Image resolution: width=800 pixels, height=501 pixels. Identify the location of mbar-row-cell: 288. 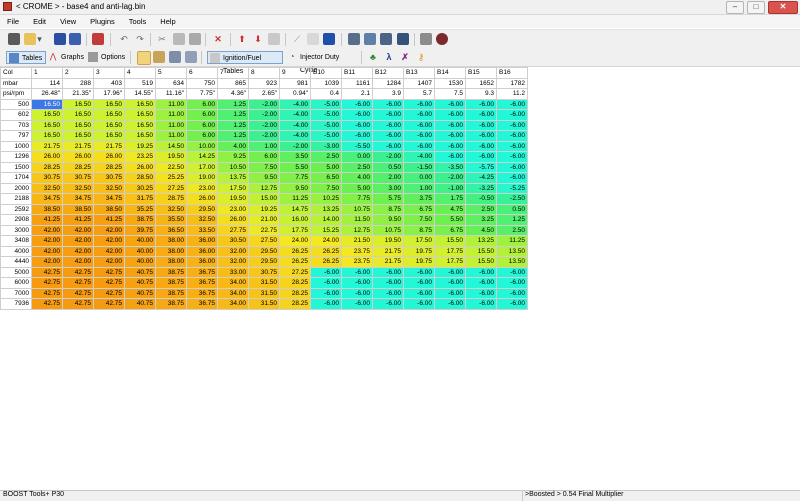
(78, 83).